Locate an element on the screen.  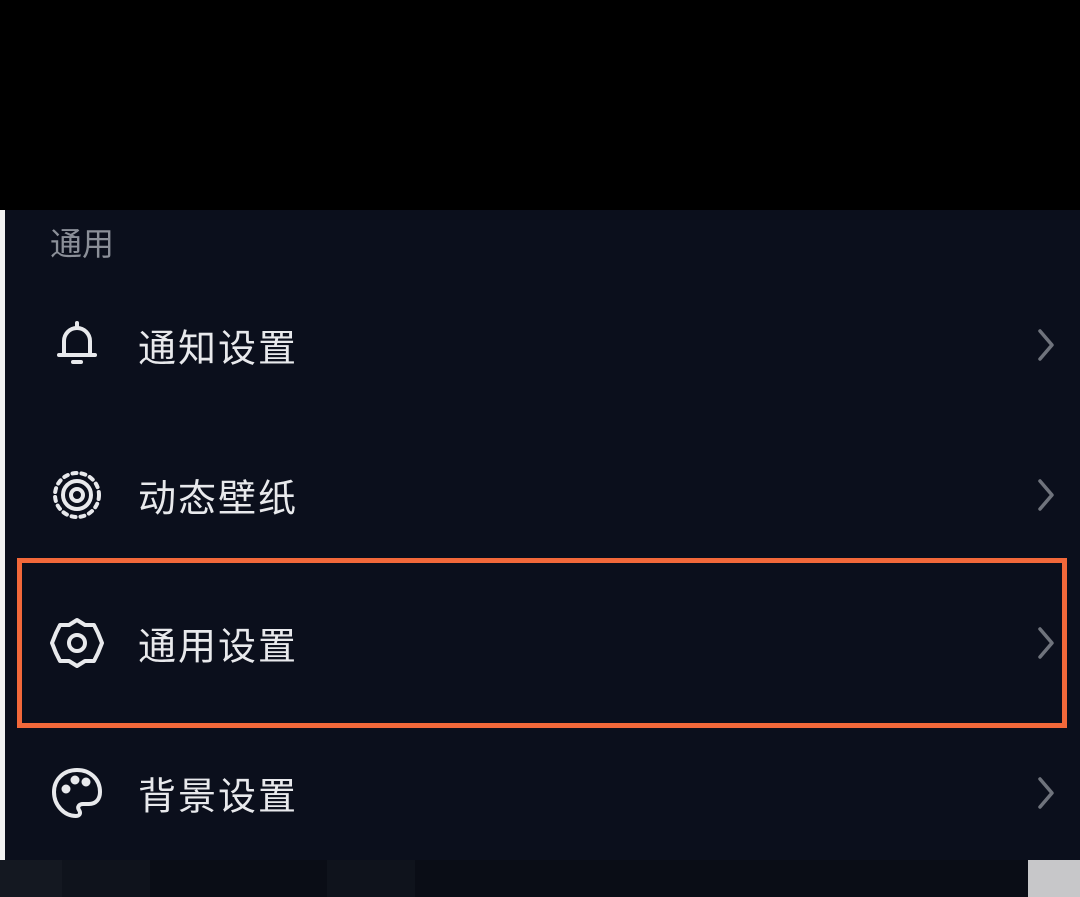
menu-item-label: 通知设置 is located at coordinates (218, 348).